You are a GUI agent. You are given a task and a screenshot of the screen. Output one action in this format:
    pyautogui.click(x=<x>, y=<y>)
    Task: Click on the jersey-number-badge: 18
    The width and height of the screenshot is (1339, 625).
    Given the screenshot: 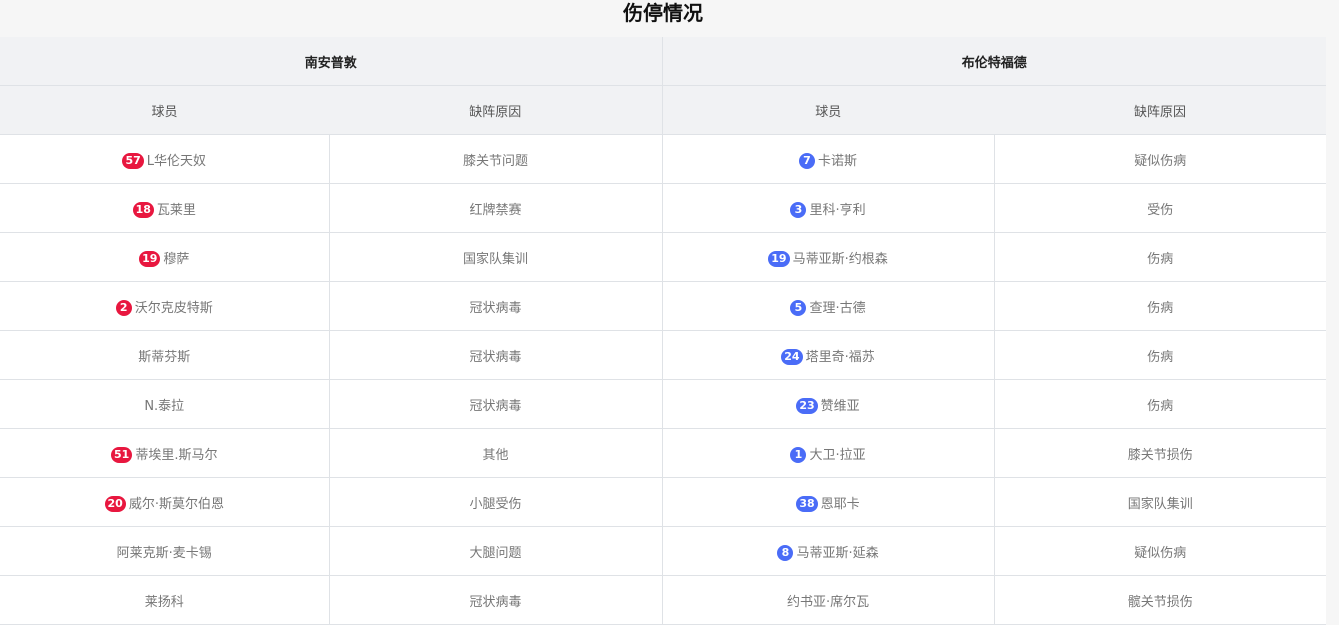 What is the action you would take?
    pyautogui.click(x=143, y=209)
    